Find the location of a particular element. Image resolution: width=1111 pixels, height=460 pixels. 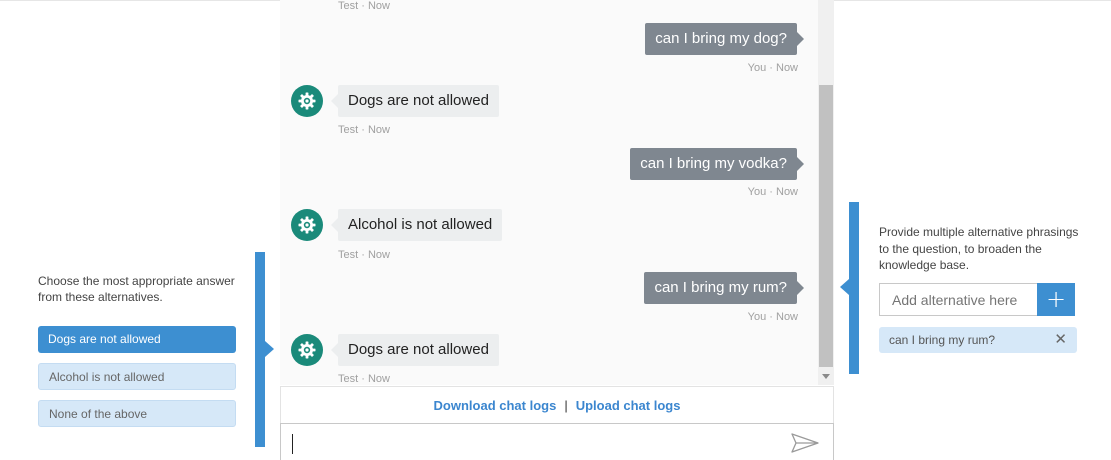

user-message: can I bring my dog? is located at coordinates (724, 39).